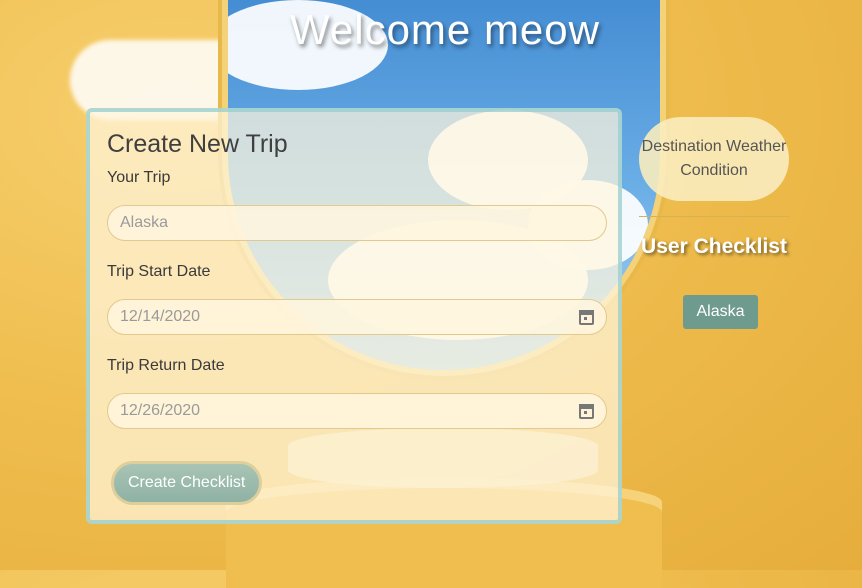  What do you see at coordinates (357, 223) in the screenshot?
I see `trip-input: Alaska` at bounding box center [357, 223].